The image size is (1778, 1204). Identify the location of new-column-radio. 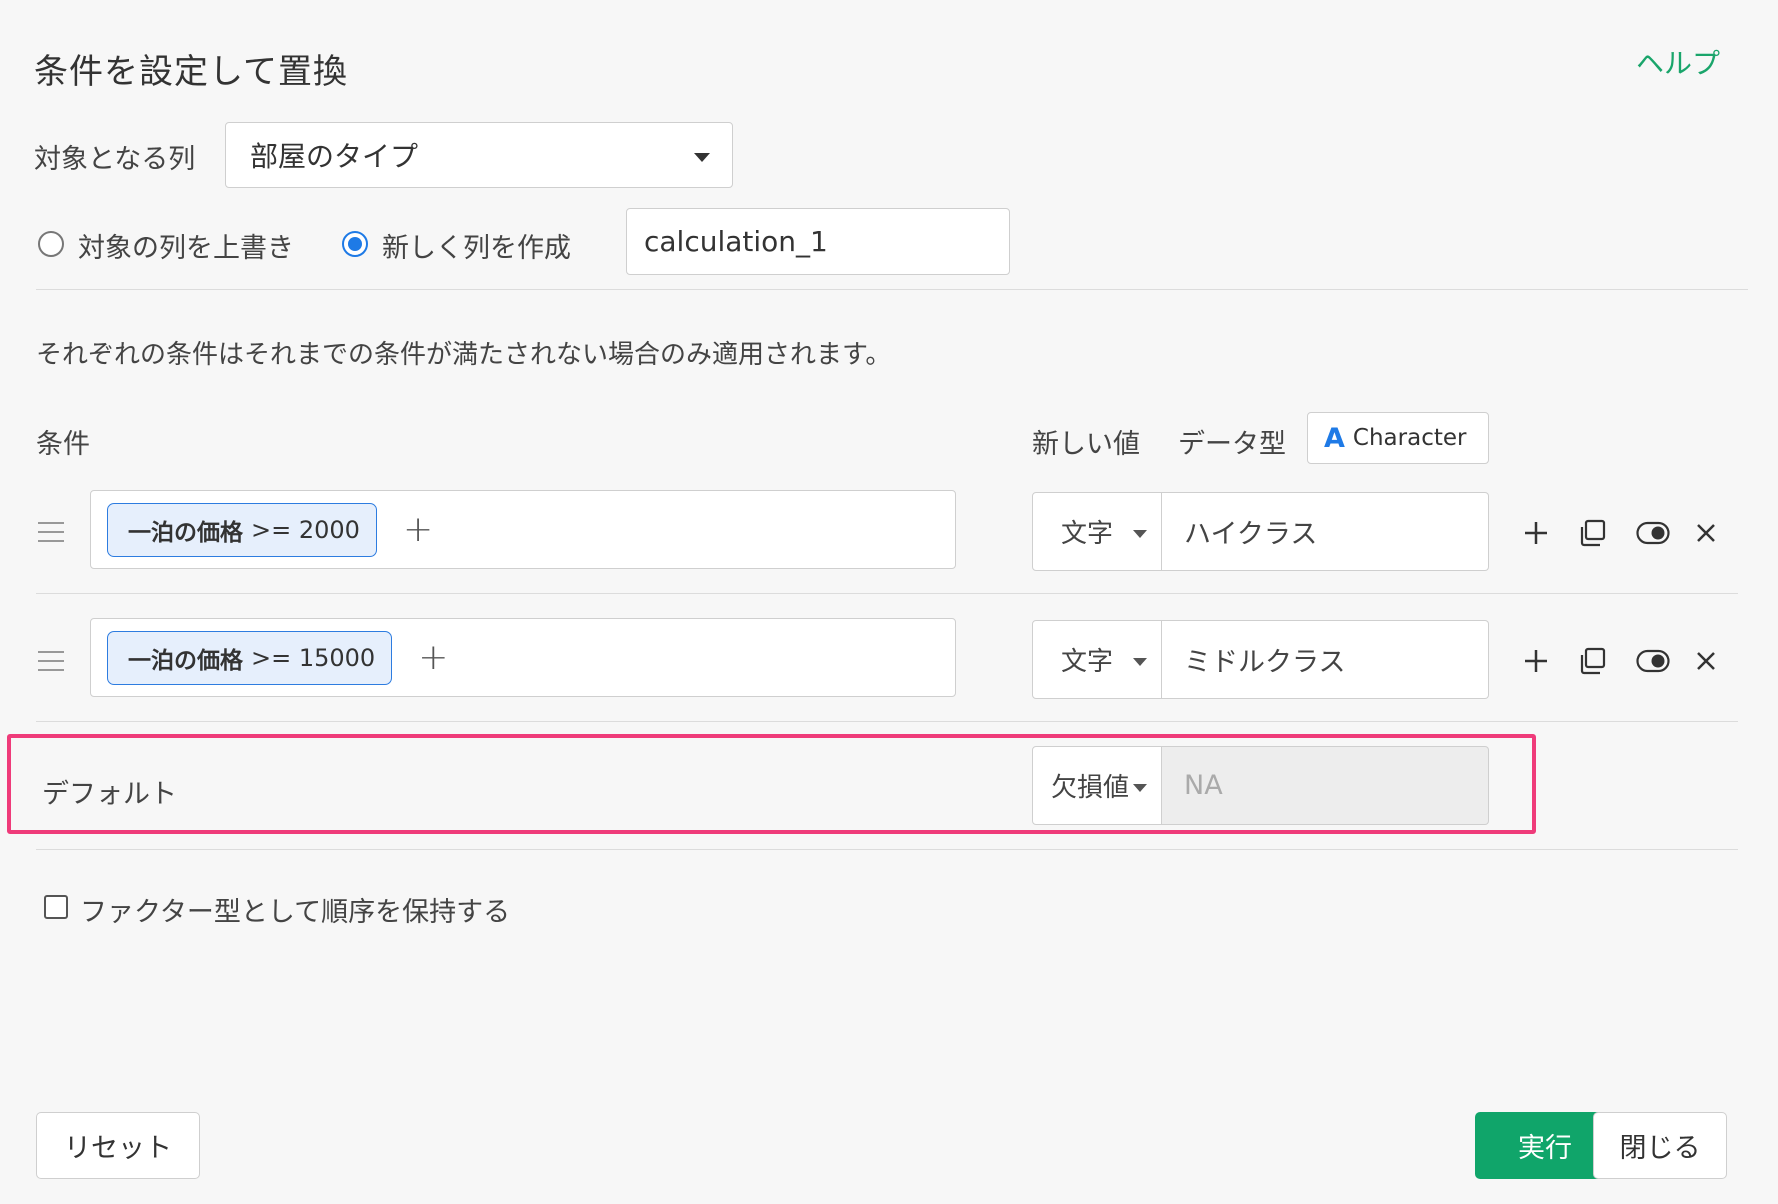
(355, 244).